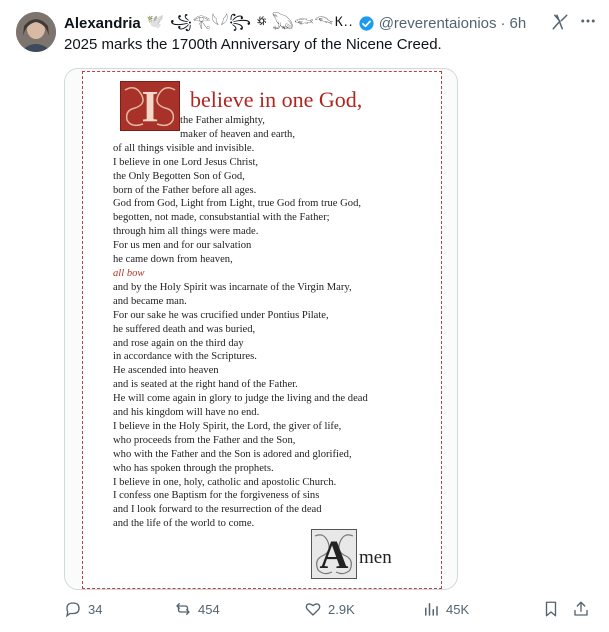 Image resolution: width=609 pixels, height=632 pixels. I want to click on reply-button: 34, so click(83, 609).